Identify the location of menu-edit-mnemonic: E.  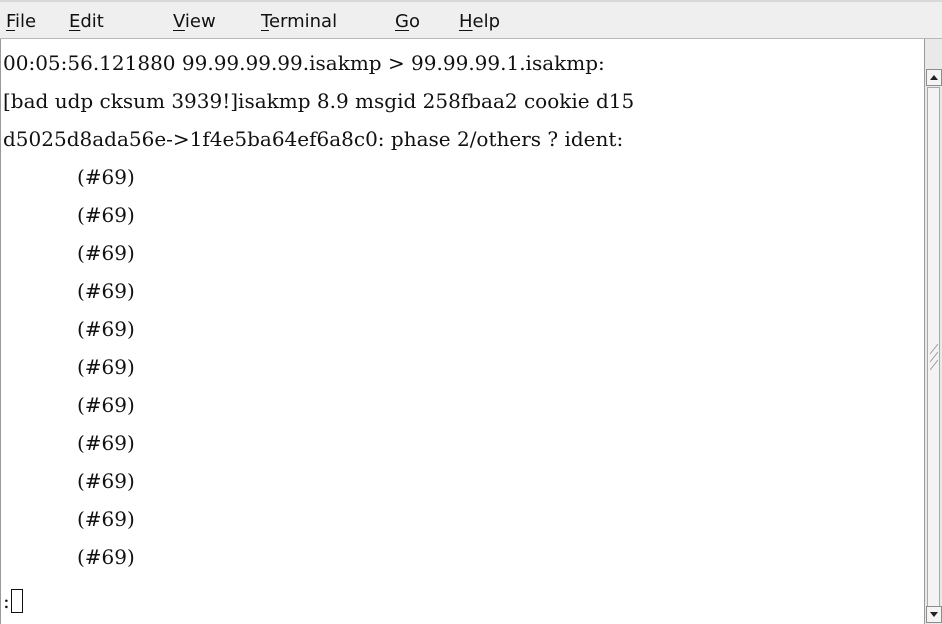
(75, 21).